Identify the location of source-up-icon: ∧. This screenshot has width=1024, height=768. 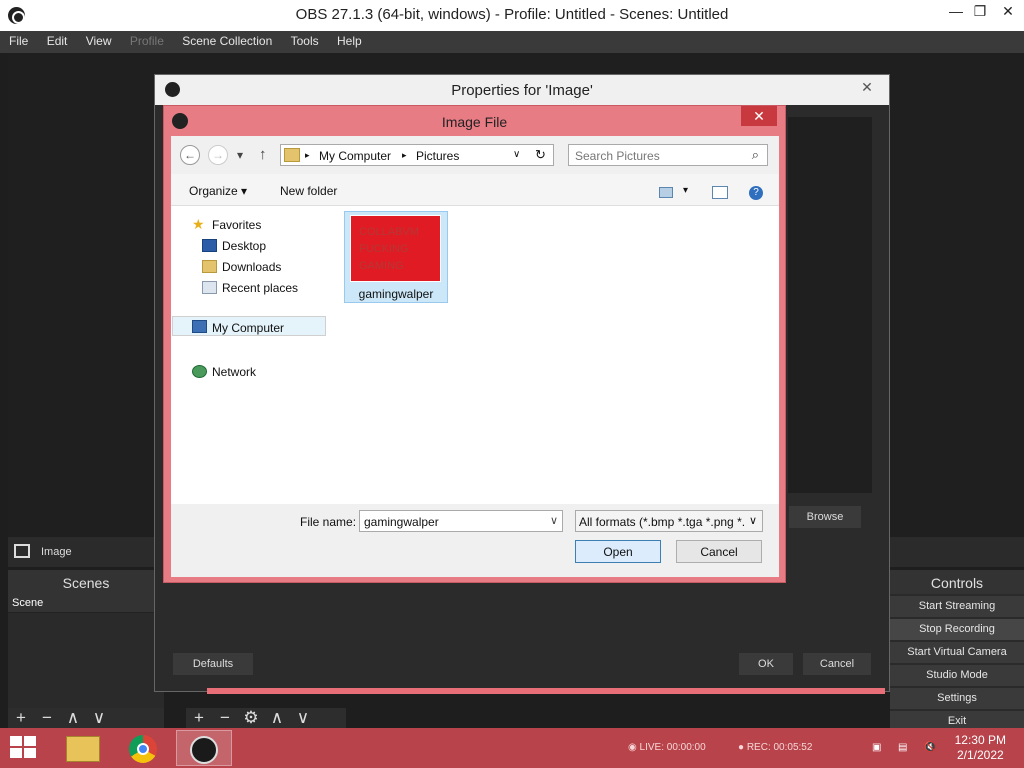
(277, 718).